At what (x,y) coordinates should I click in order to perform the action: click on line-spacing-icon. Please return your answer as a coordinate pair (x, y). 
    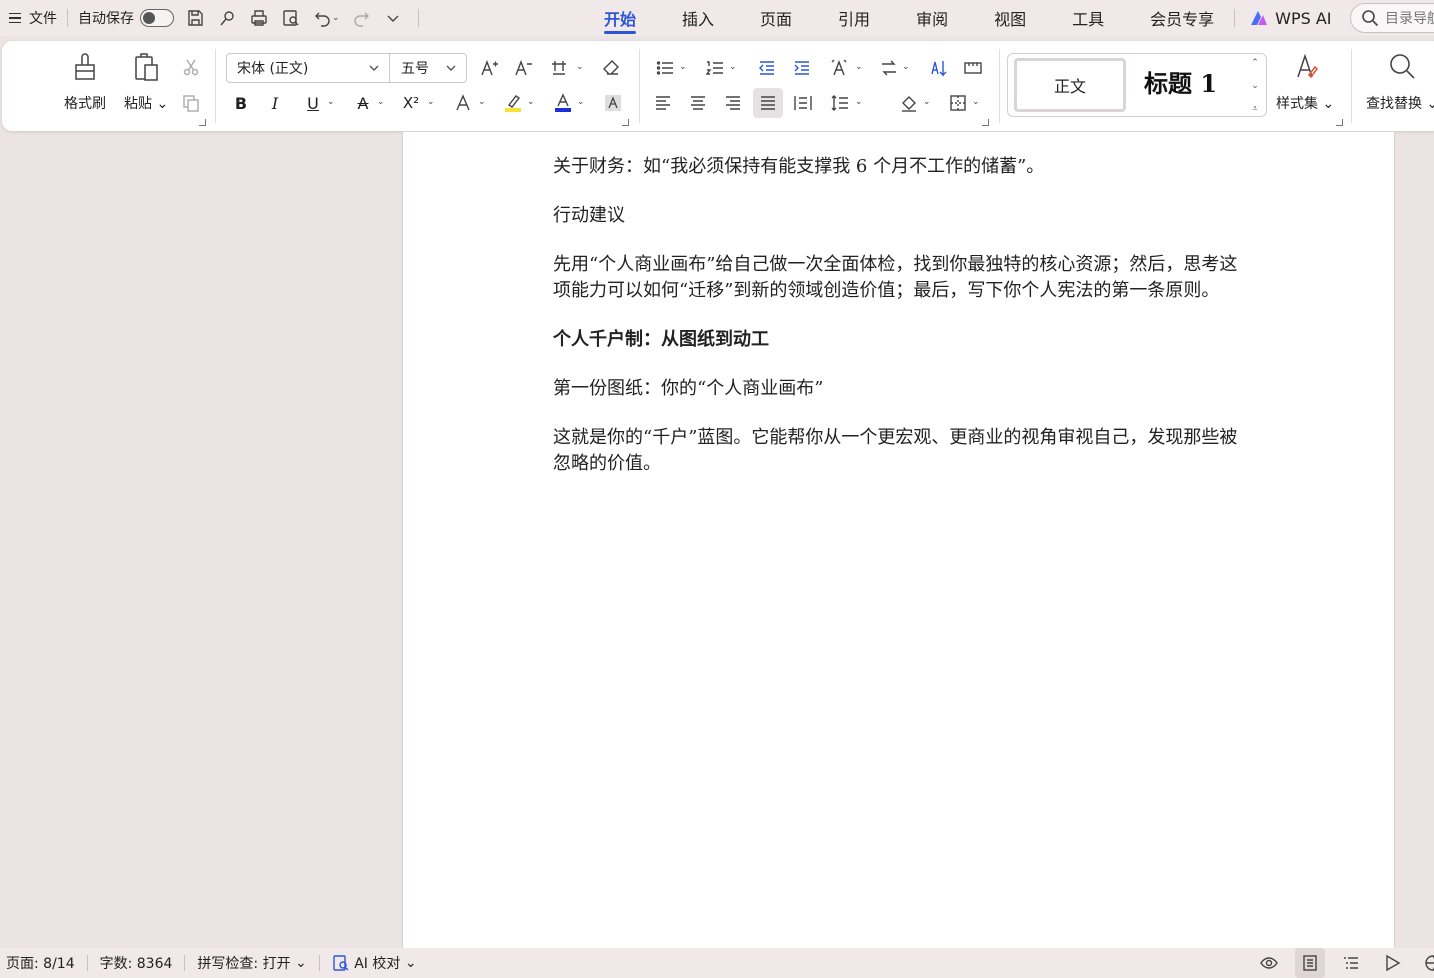
    Looking at the image, I should click on (840, 103).